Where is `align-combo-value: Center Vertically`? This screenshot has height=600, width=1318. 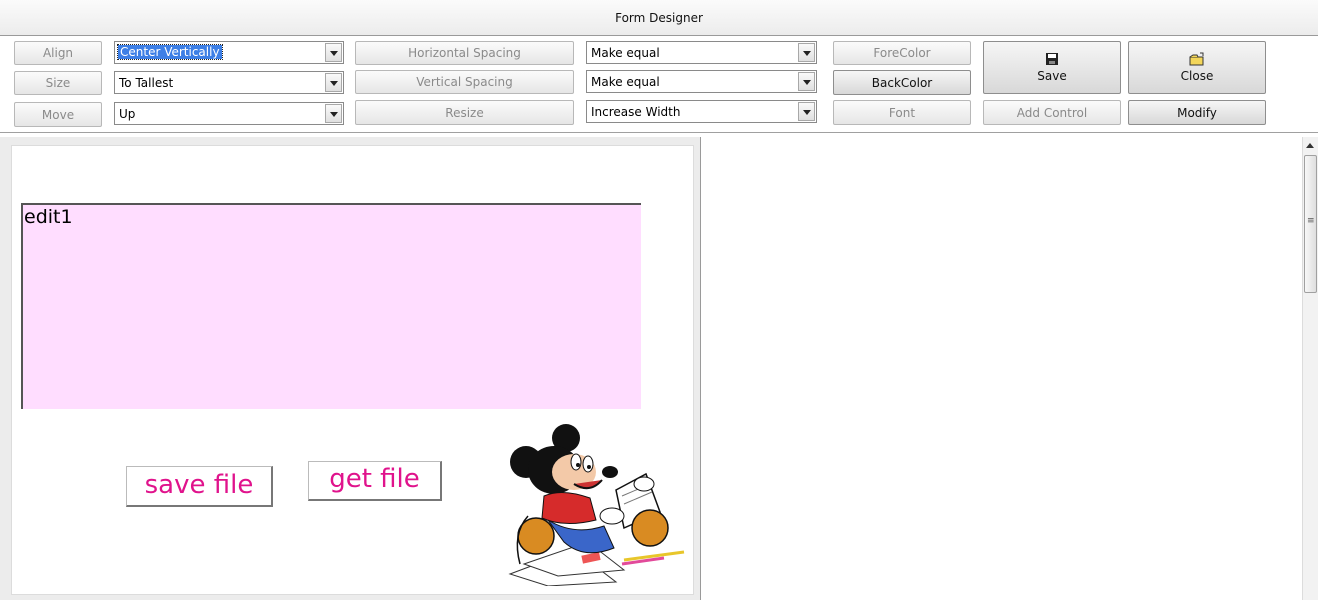
align-combo-value: Center Vertically is located at coordinates (170, 52).